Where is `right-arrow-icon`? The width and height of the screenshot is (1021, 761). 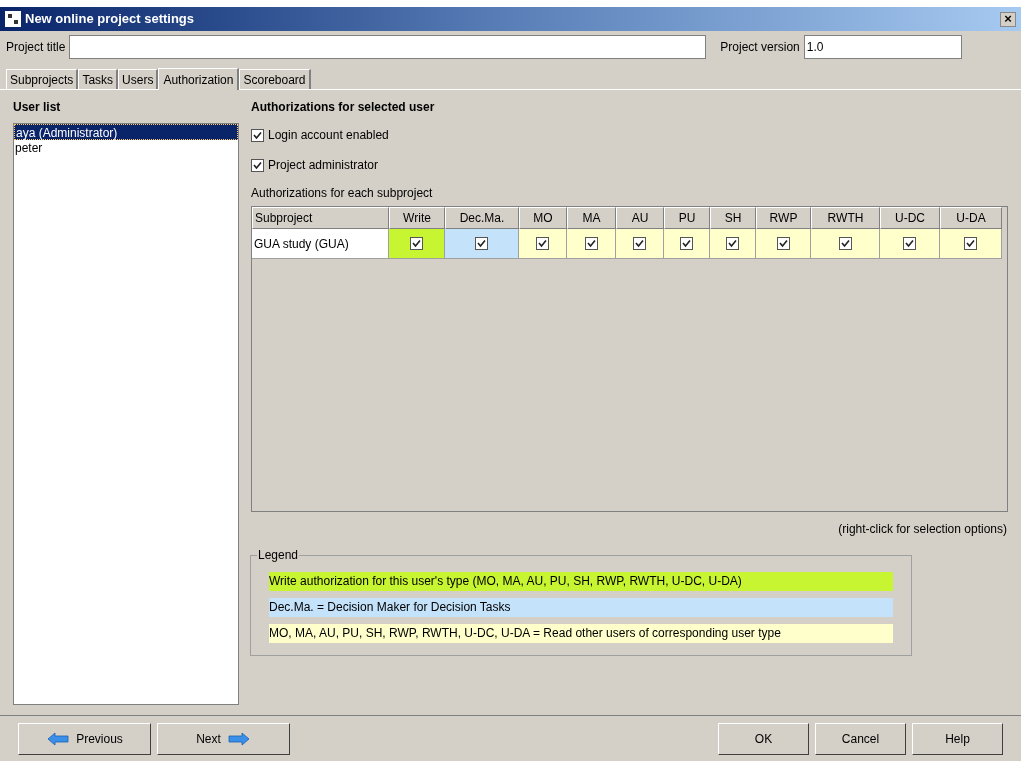 right-arrow-icon is located at coordinates (238, 738).